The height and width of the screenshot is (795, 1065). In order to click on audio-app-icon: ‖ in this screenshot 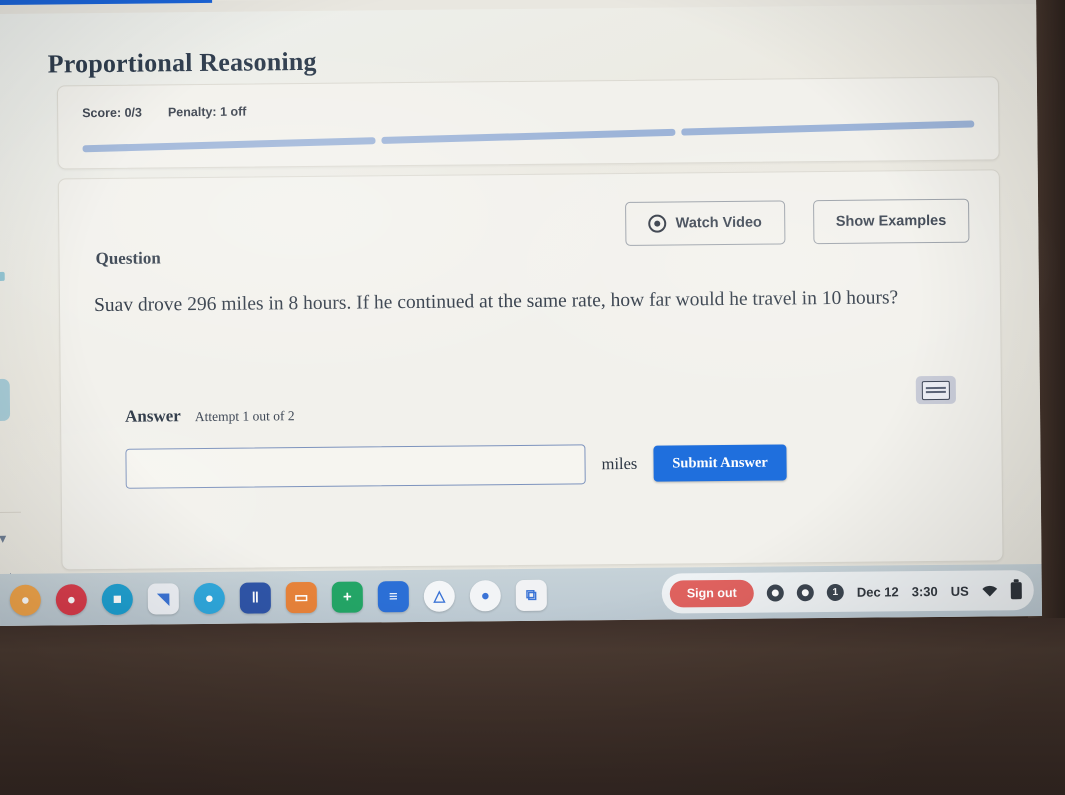, I will do `click(255, 597)`.